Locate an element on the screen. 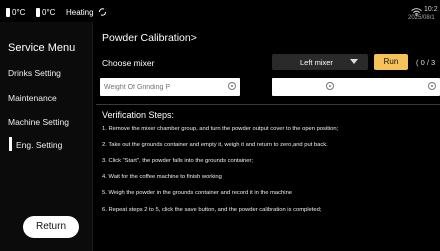 Image resolution: width=440 pixels, height=251 pixels. temperature-1: 0°C is located at coordinates (15, 12).